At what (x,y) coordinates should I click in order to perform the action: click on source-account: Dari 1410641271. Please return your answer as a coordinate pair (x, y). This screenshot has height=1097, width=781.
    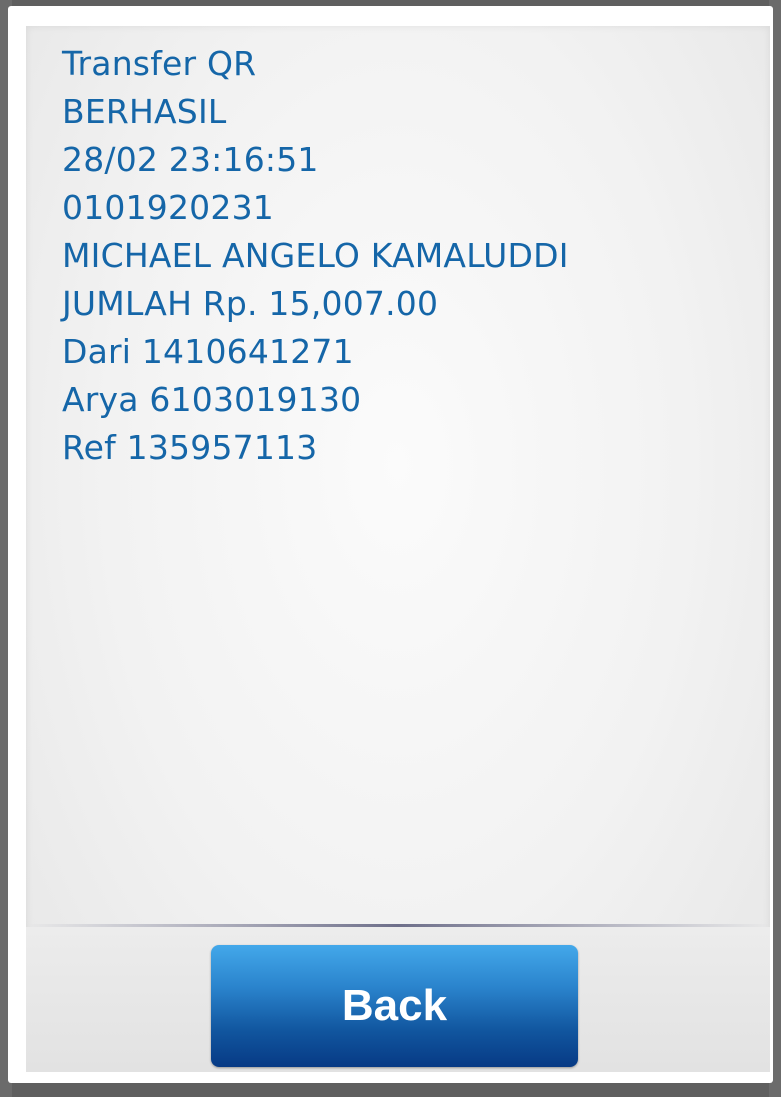
    Looking at the image, I should click on (208, 351).